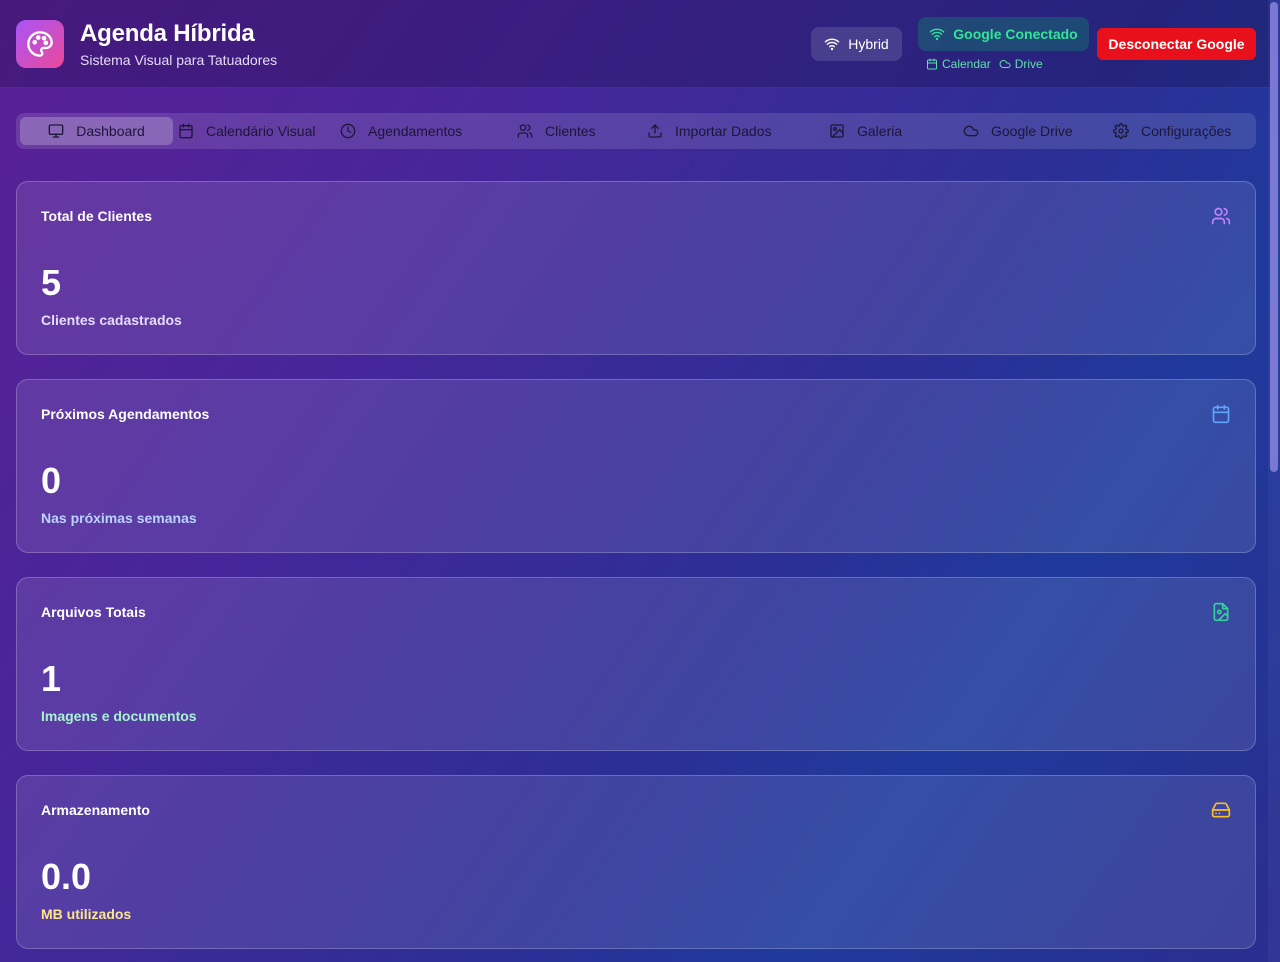 The height and width of the screenshot is (962, 1280). I want to click on service-calendar: Calendar, so click(958, 64).